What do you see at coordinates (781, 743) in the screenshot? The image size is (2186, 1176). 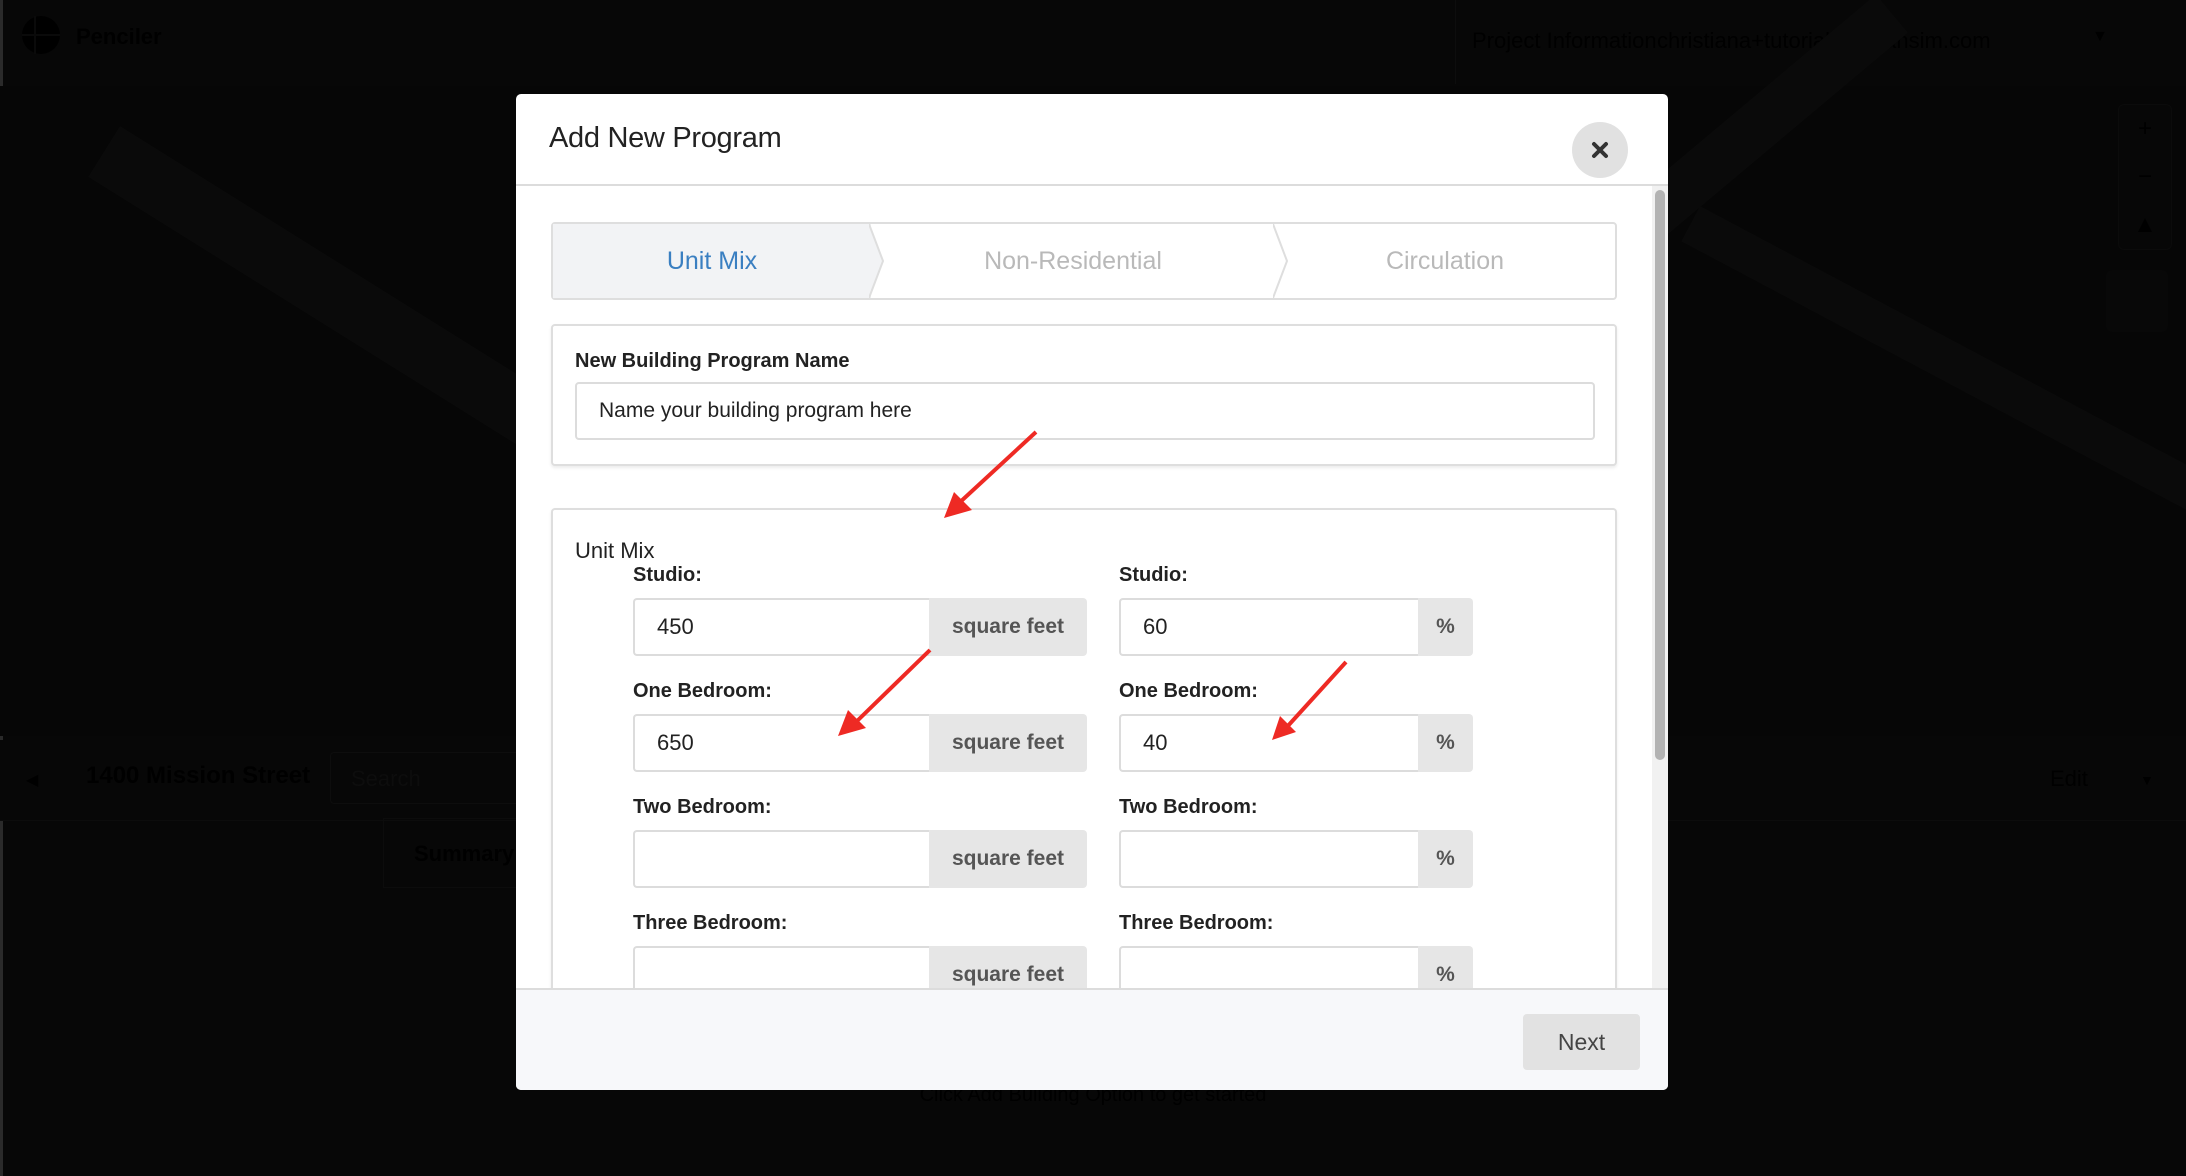 I see `one-bedroom-size-input` at bounding box center [781, 743].